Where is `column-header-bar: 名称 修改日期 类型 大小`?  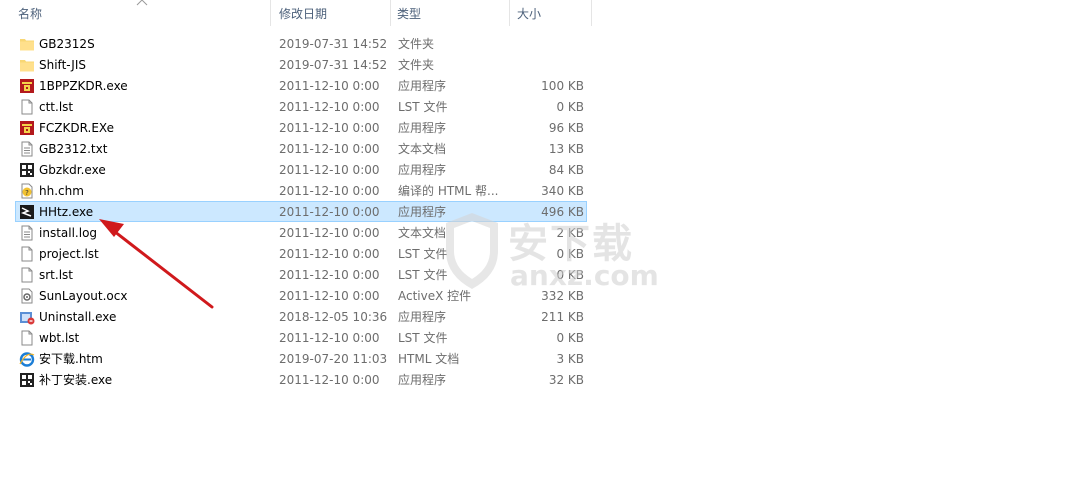 column-header-bar: 名称 修改日期 类型 大小 is located at coordinates (539, 14).